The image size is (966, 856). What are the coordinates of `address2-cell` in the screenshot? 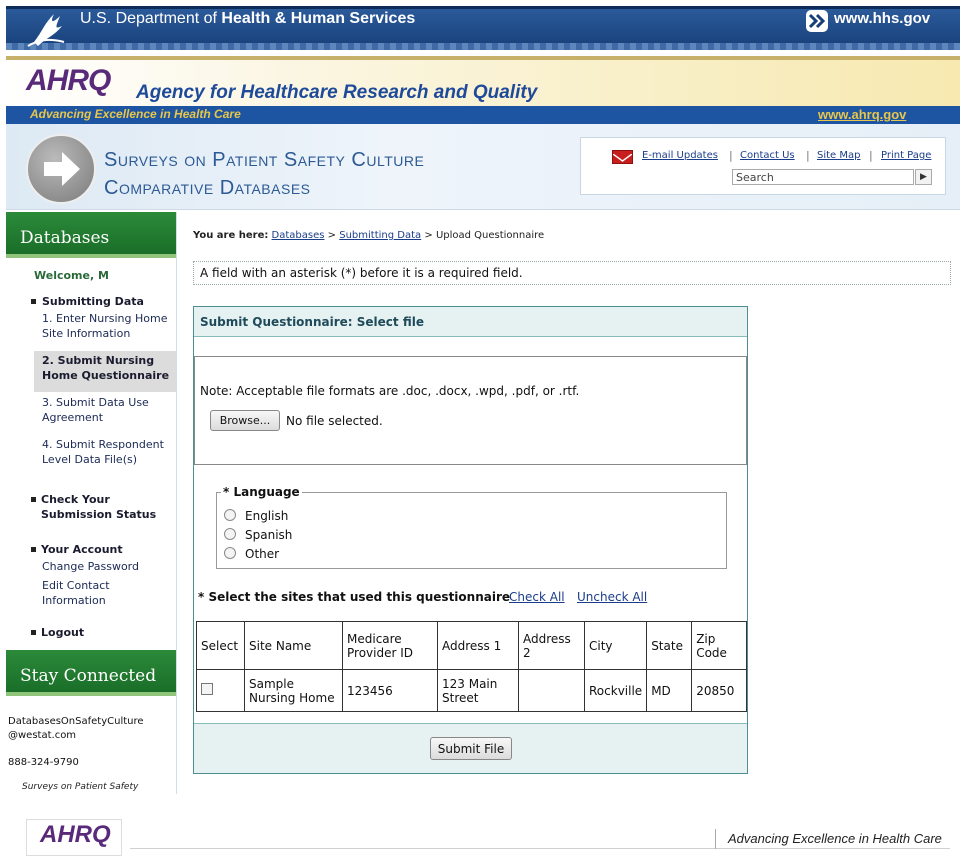 It's located at (551, 690).